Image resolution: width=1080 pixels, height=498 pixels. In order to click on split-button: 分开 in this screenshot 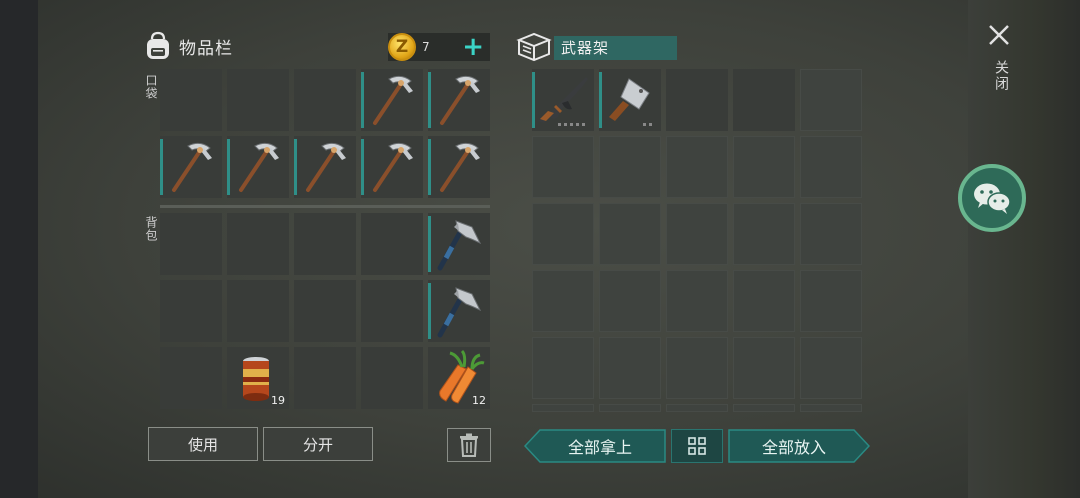, I will do `click(318, 444)`.